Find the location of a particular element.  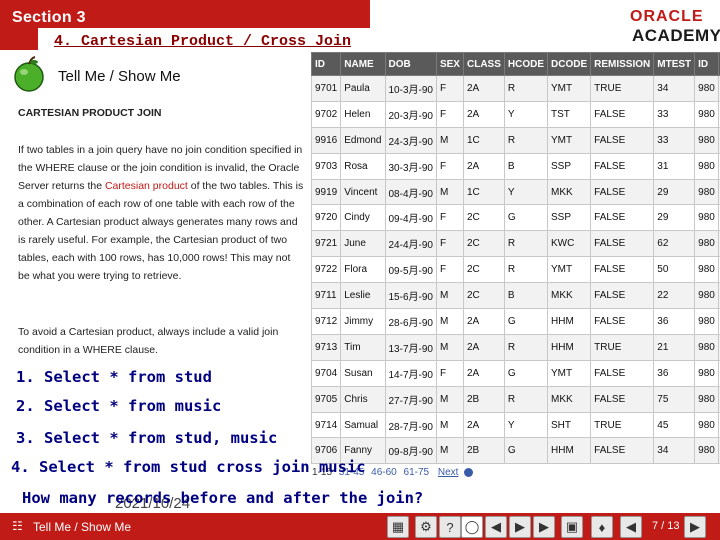

panel-title: Tell Me / Show Me is located at coordinates (119, 76).